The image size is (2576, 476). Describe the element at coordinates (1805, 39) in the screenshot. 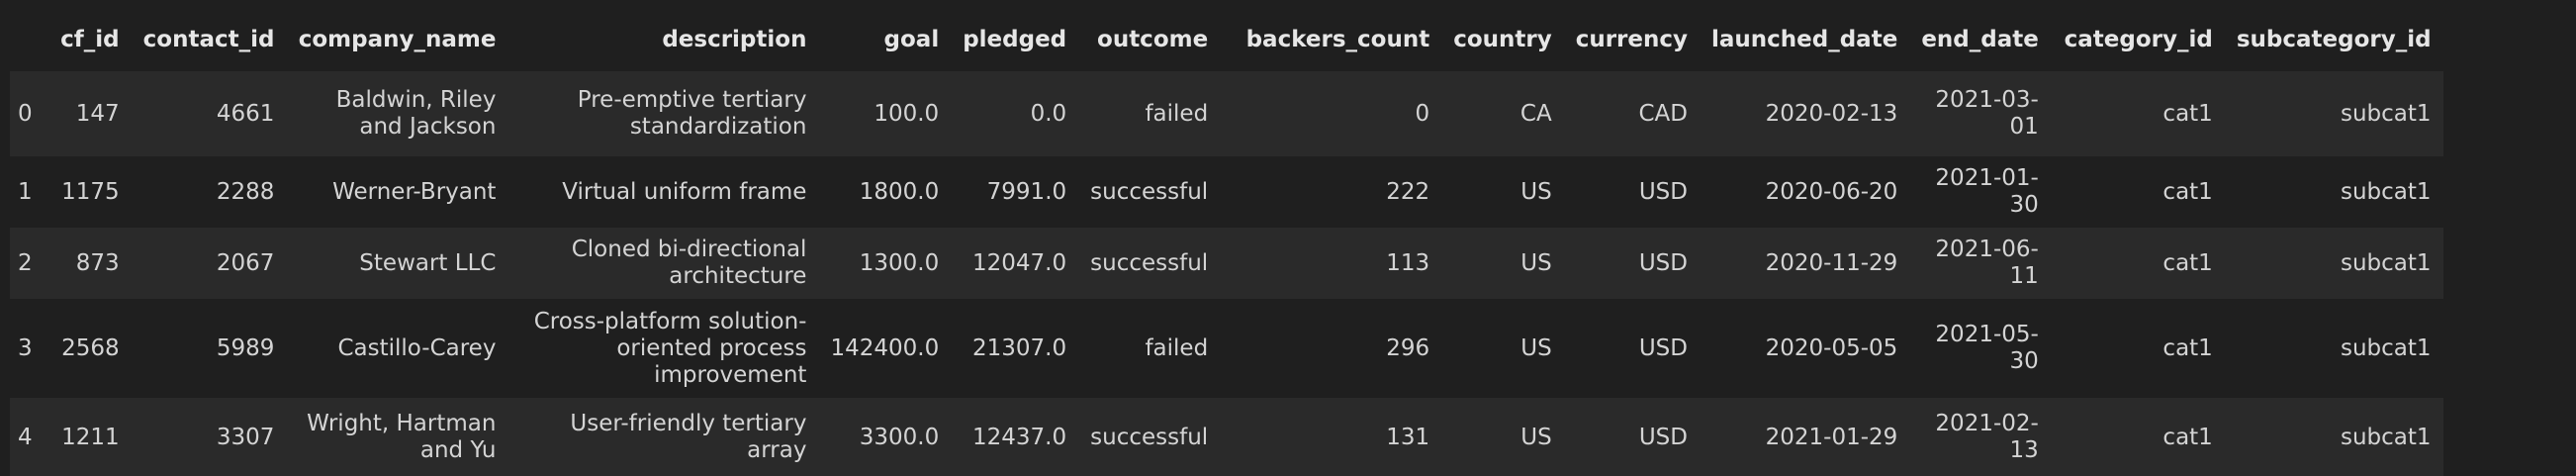

I see `header-launched-date: launched_date` at that location.